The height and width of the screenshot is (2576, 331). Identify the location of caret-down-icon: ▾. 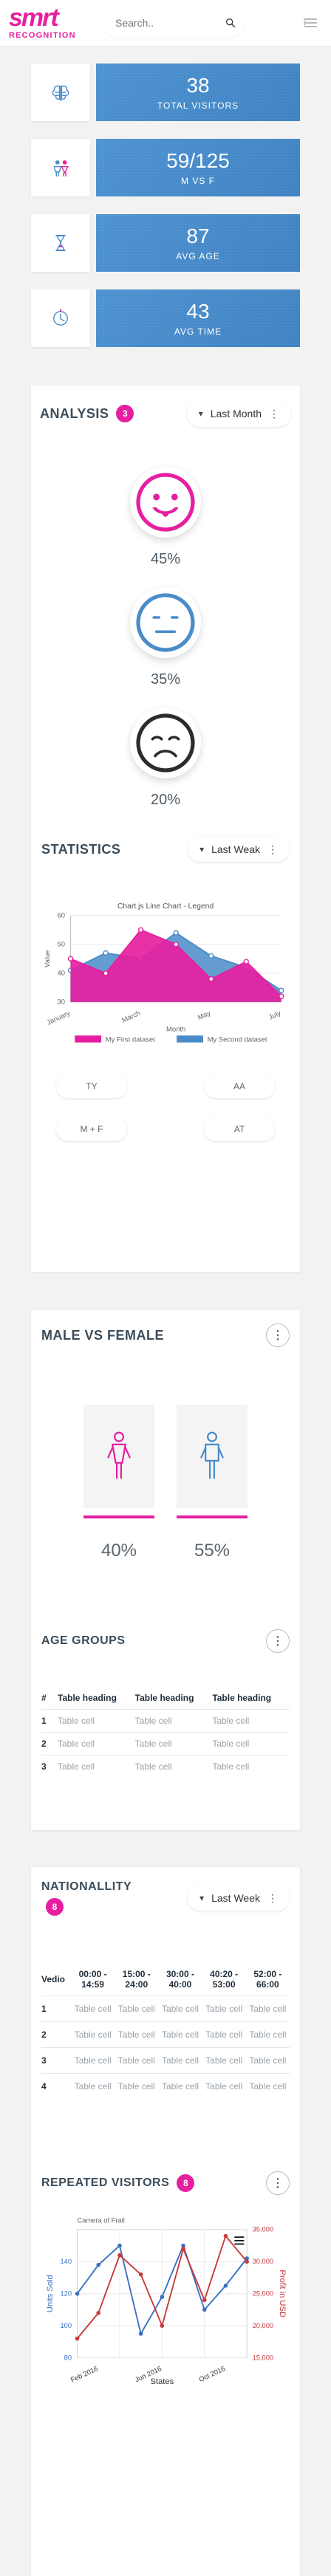
(202, 849).